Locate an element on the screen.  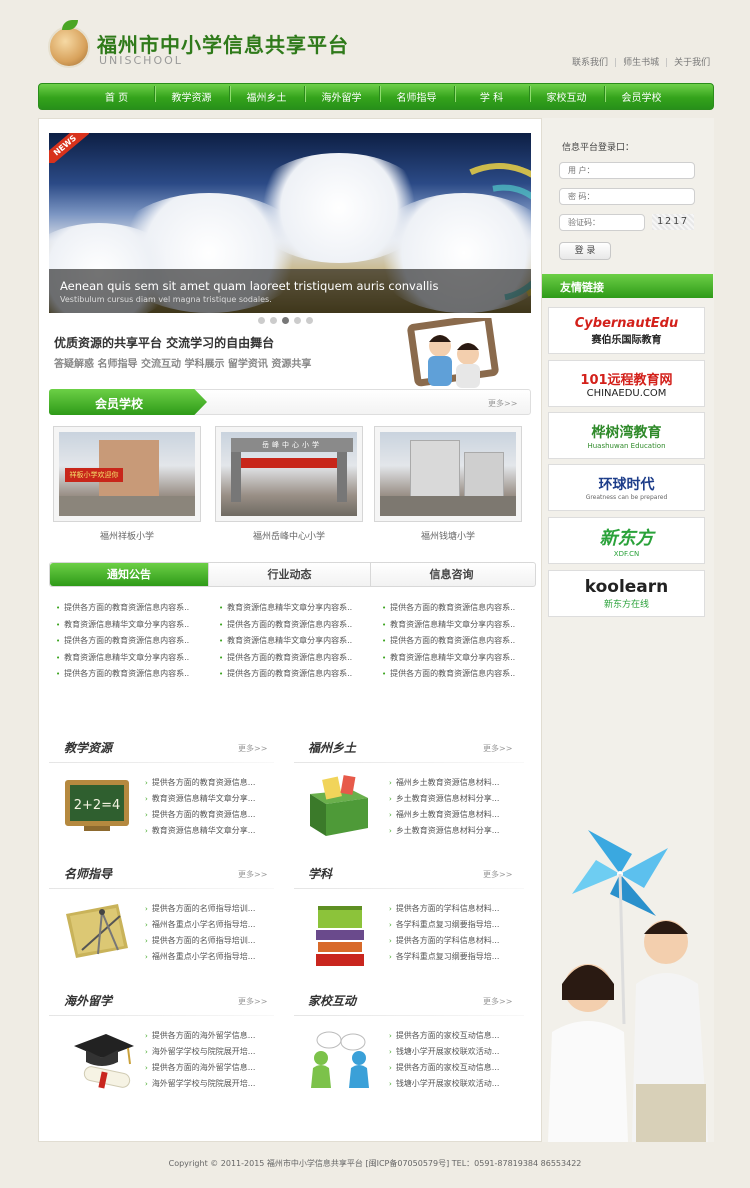
login-button: 登 录 is located at coordinates (585, 251).